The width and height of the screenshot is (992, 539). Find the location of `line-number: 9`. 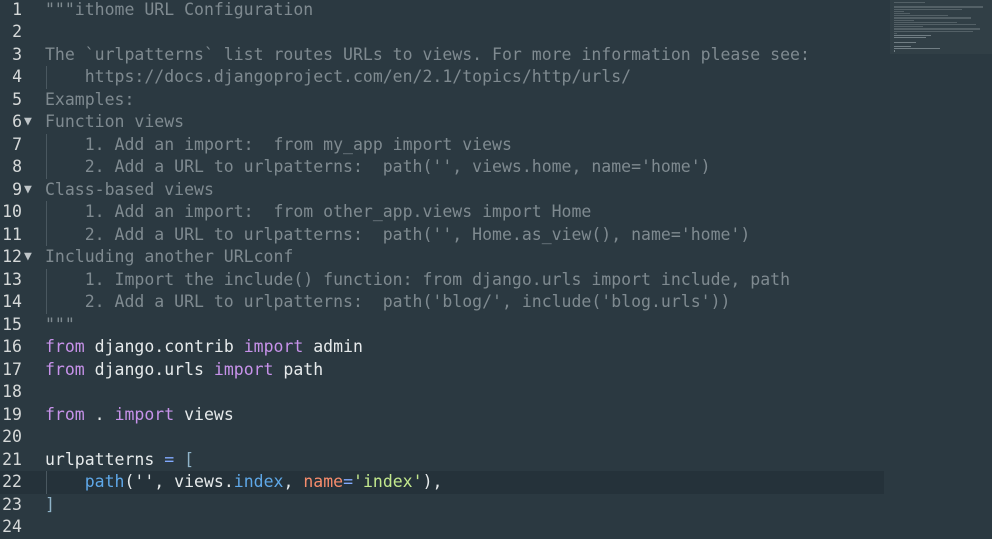

line-number: 9 is located at coordinates (17, 189).